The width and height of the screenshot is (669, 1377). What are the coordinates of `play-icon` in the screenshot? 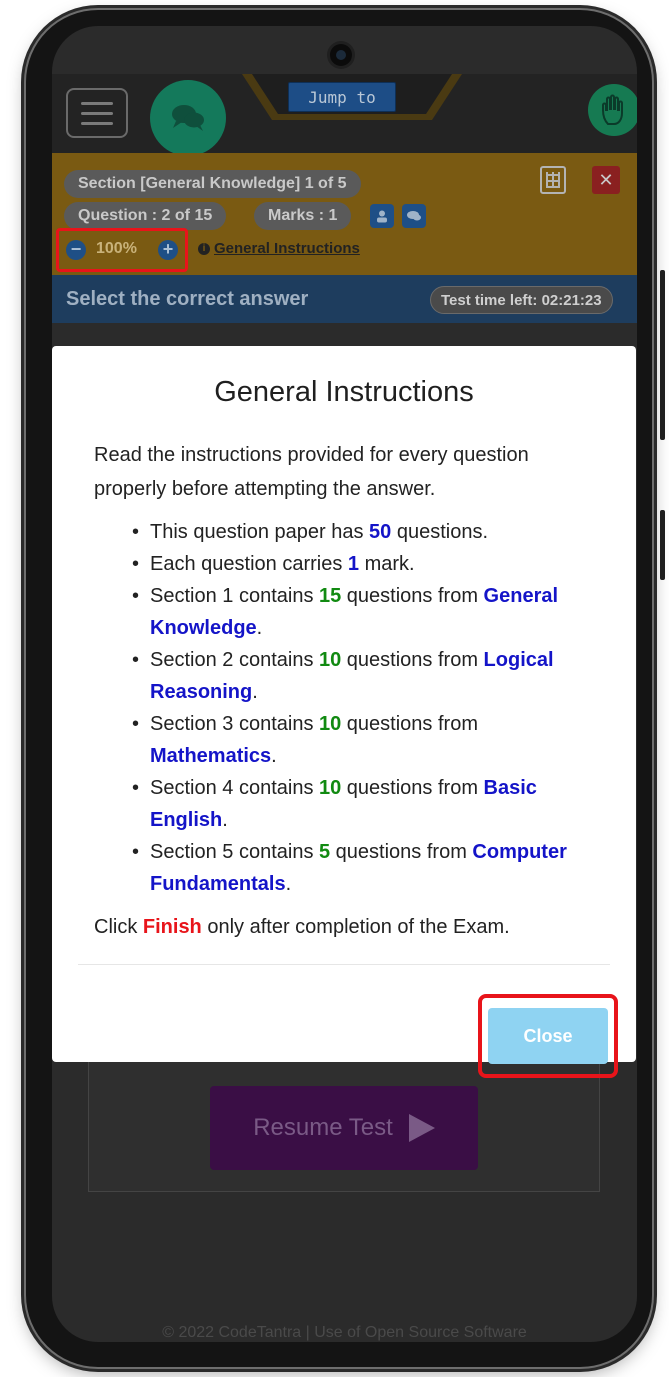 It's located at (421, 1128).